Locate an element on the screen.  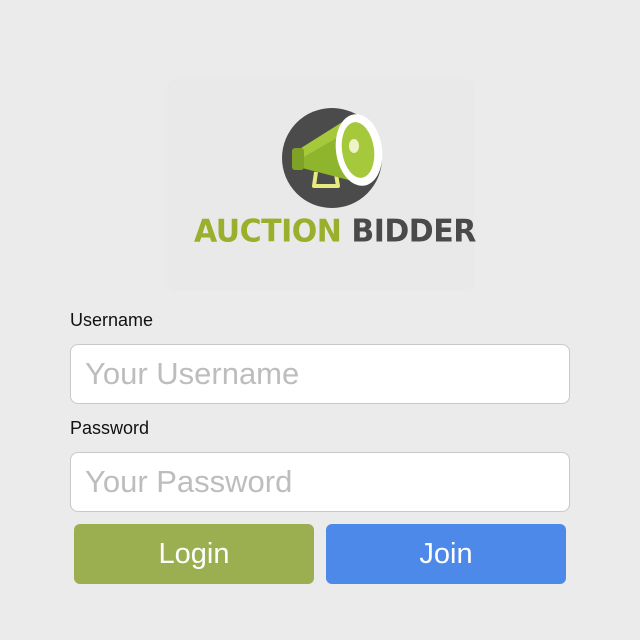
username-input is located at coordinates (320, 374).